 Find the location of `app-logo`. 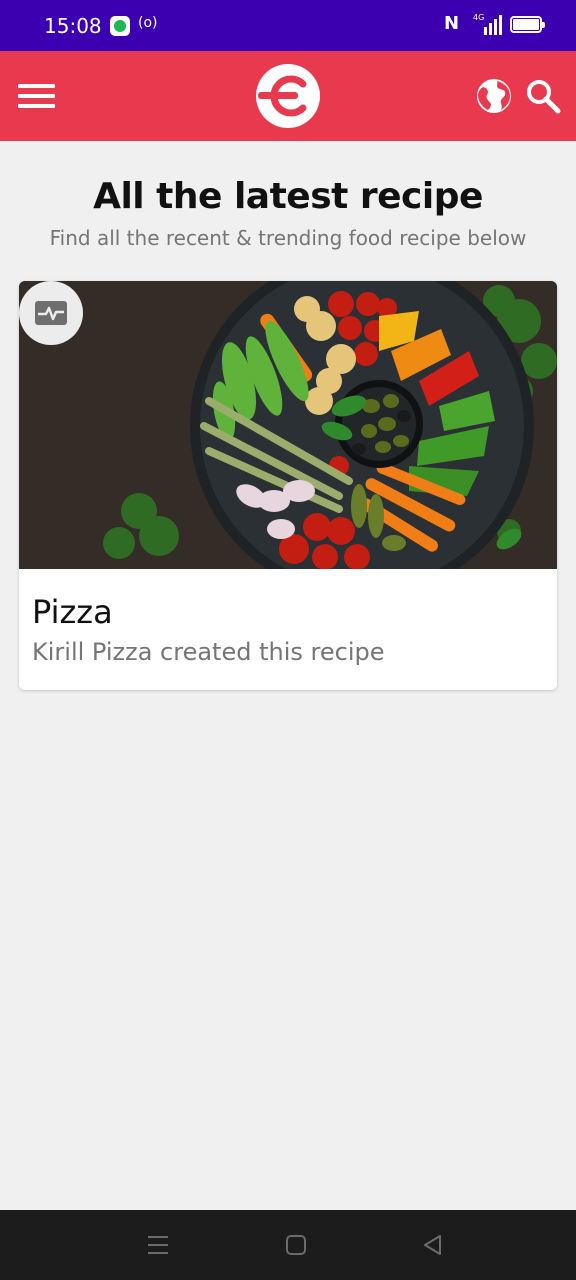

app-logo is located at coordinates (288, 96).